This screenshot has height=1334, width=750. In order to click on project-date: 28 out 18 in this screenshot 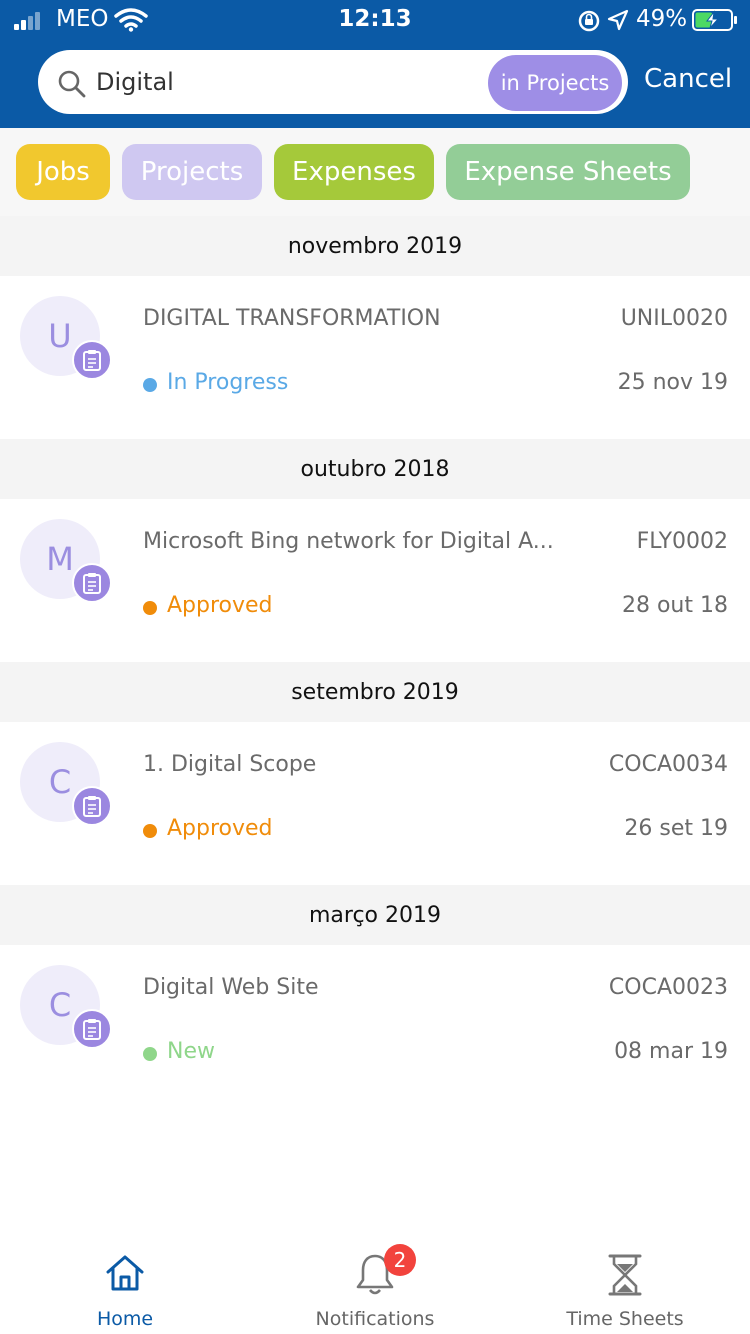, I will do `click(674, 605)`.